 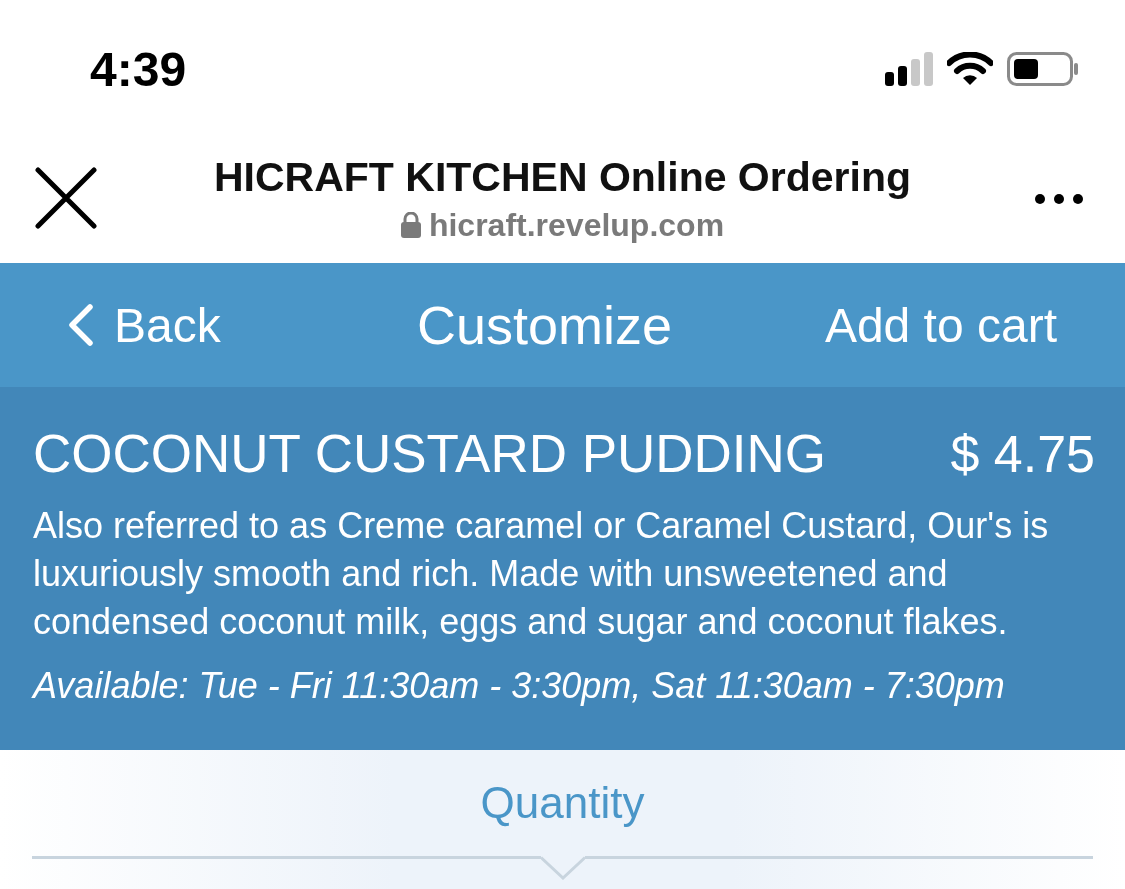 I want to click on wifi-icon, so click(x=970, y=69).